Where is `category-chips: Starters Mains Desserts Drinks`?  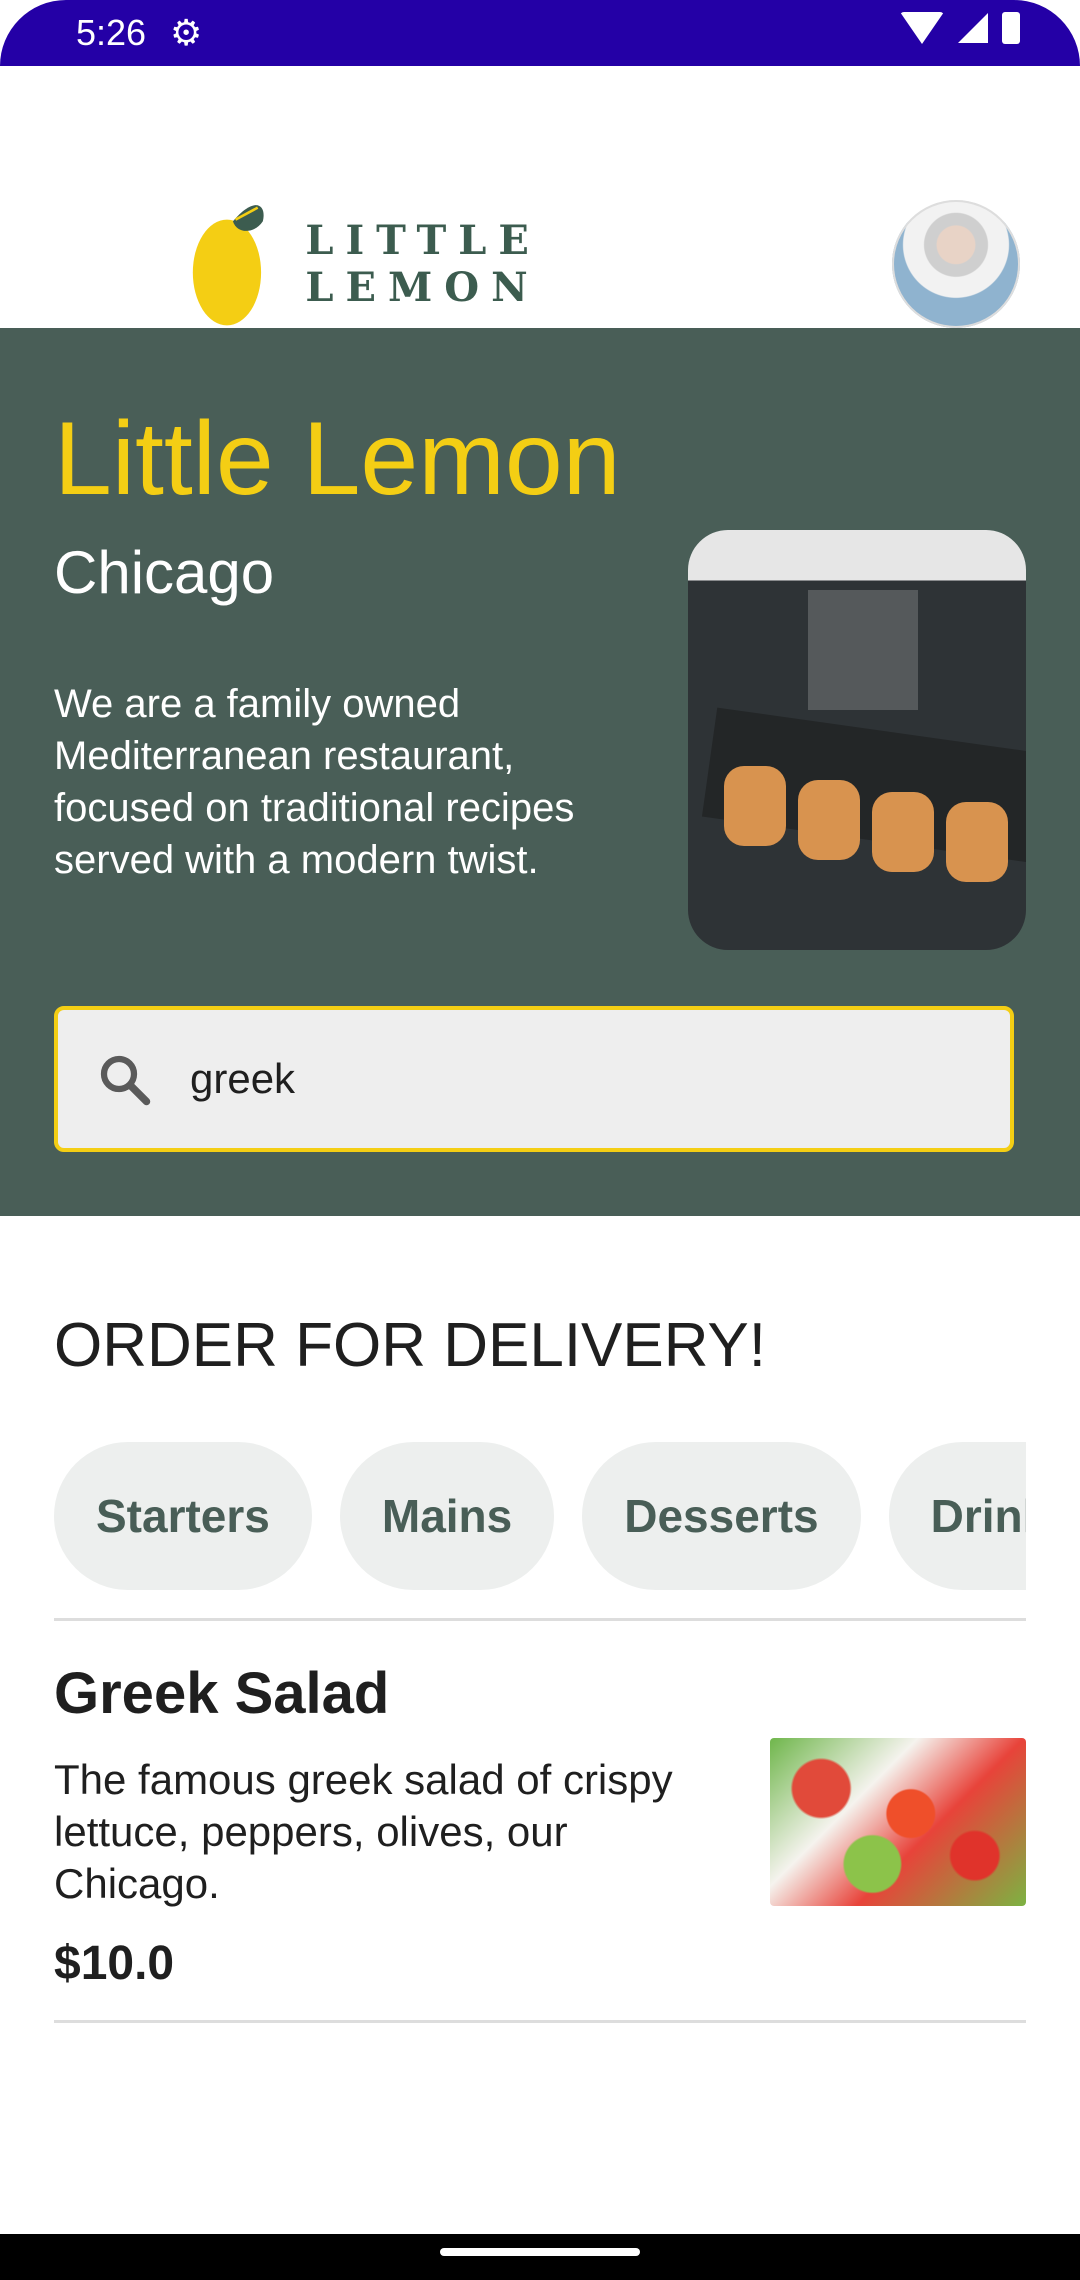
category-chips: Starters Mains Desserts Drinks is located at coordinates (540, 1516).